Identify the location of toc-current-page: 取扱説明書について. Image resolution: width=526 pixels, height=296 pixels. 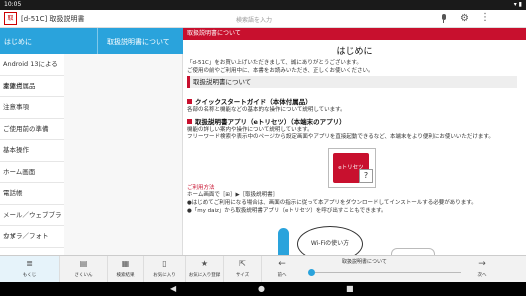
(138, 42).